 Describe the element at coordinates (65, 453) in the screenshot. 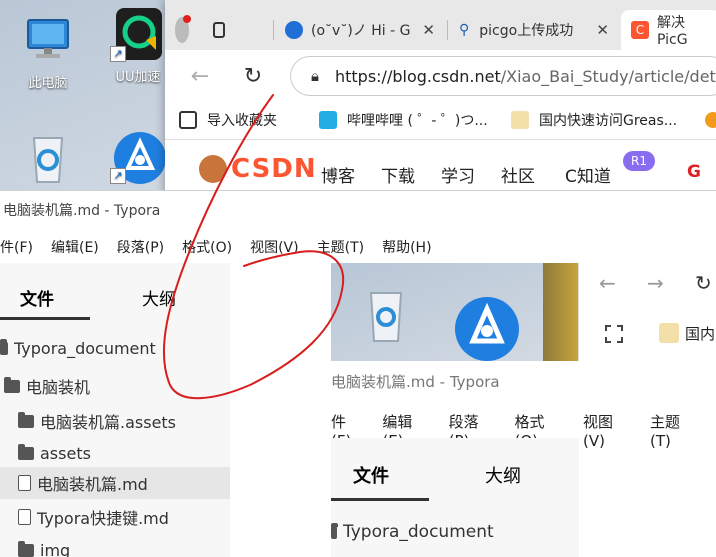

I see `tree-item-label: assets` at that location.